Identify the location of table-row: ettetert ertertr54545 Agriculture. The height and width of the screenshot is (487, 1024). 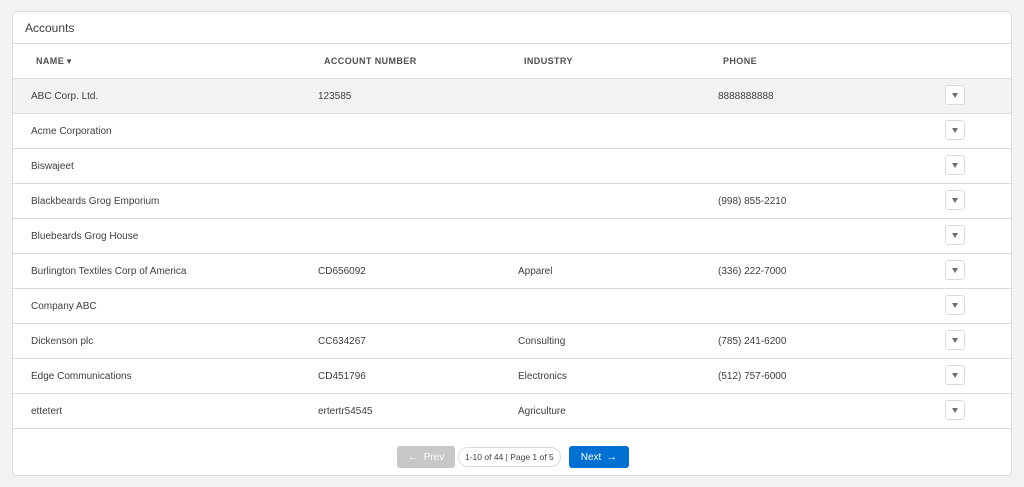
(512, 411).